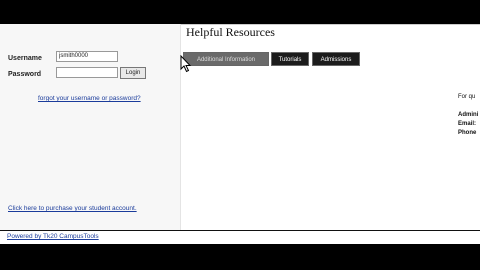 Image resolution: width=480 pixels, height=270 pixels. Describe the element at coordinates (226, 59) in the screenshot. I see `tab-additional-information: Additional Information` at that location.